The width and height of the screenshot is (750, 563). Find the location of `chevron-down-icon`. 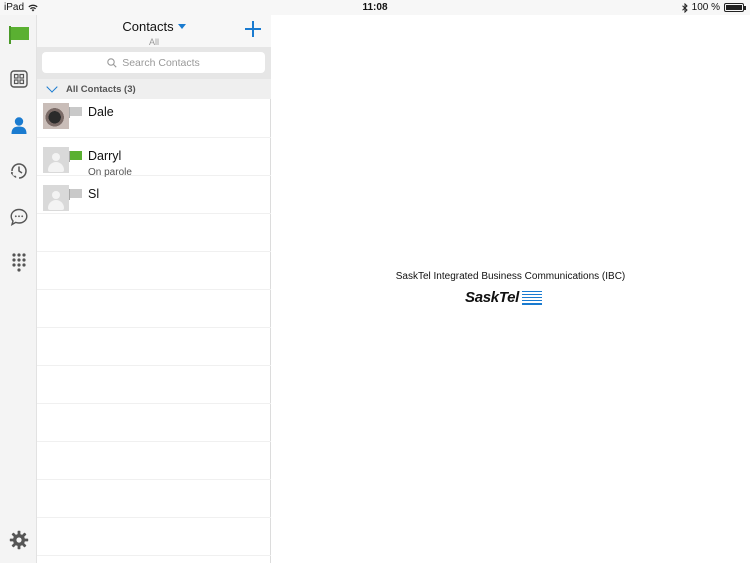

chevron-down-icon is located at coordinates (52, 87).